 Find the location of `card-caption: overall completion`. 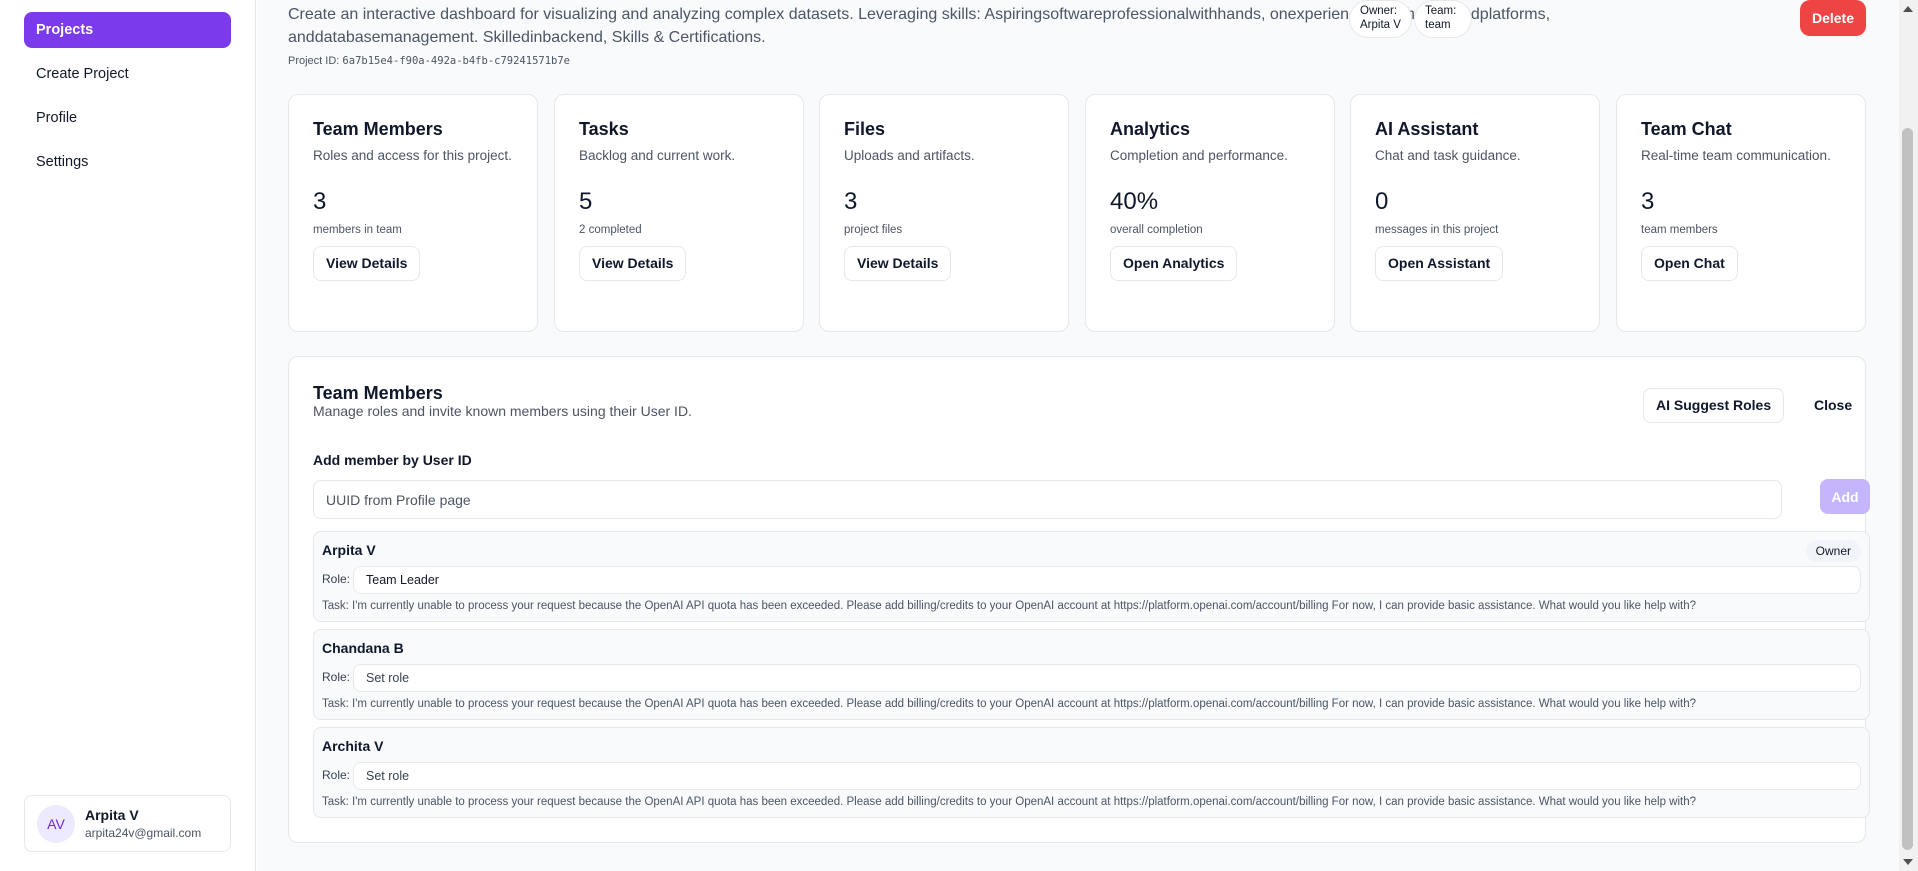

card-caption: overall completion is located at coordinates (1156, 230).